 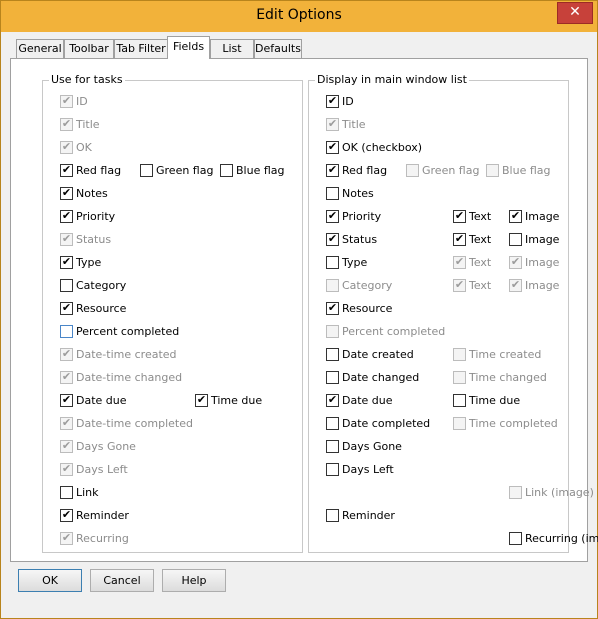 What do you see at coordinates (575, 13) in the screenshot?
I see `close-icon: ✕` at bounding box center [575, 13].